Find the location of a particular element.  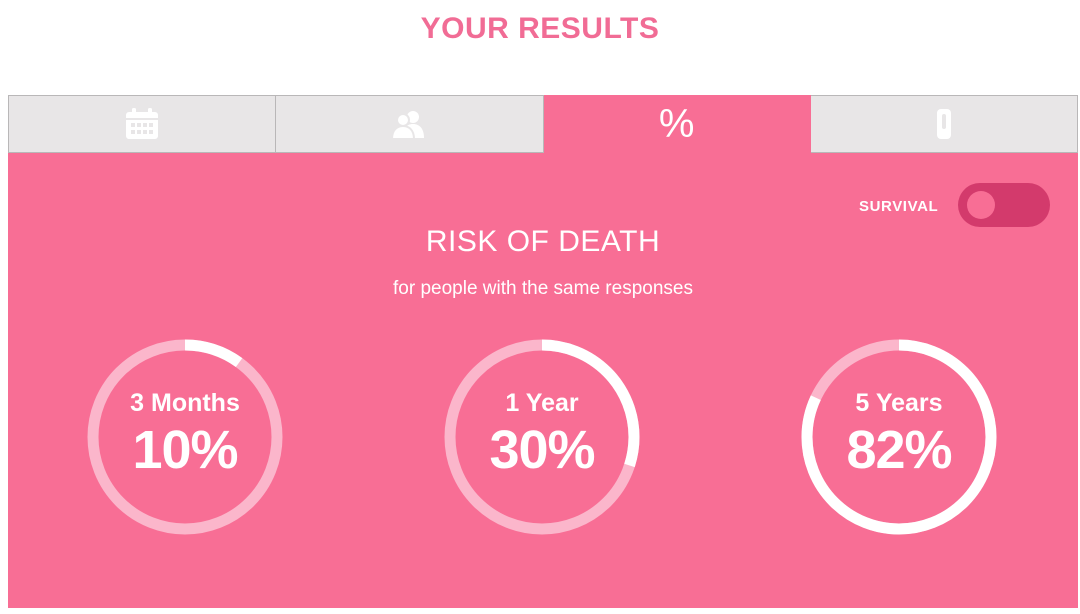

percent-icon: % is located at coordinates (676, 124).